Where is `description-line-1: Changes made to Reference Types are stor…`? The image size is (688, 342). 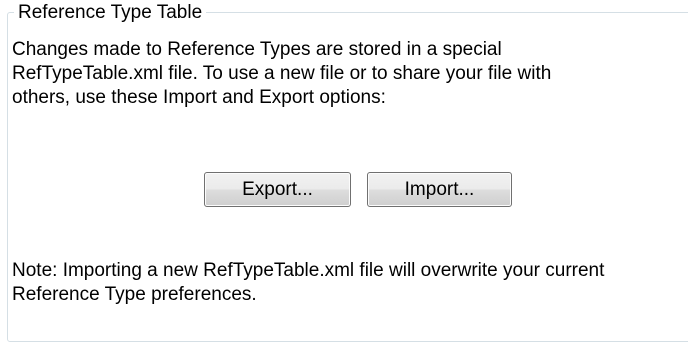
description-line-1: Changes made to Reference Types are stor… is located at coordinates (257, 49).